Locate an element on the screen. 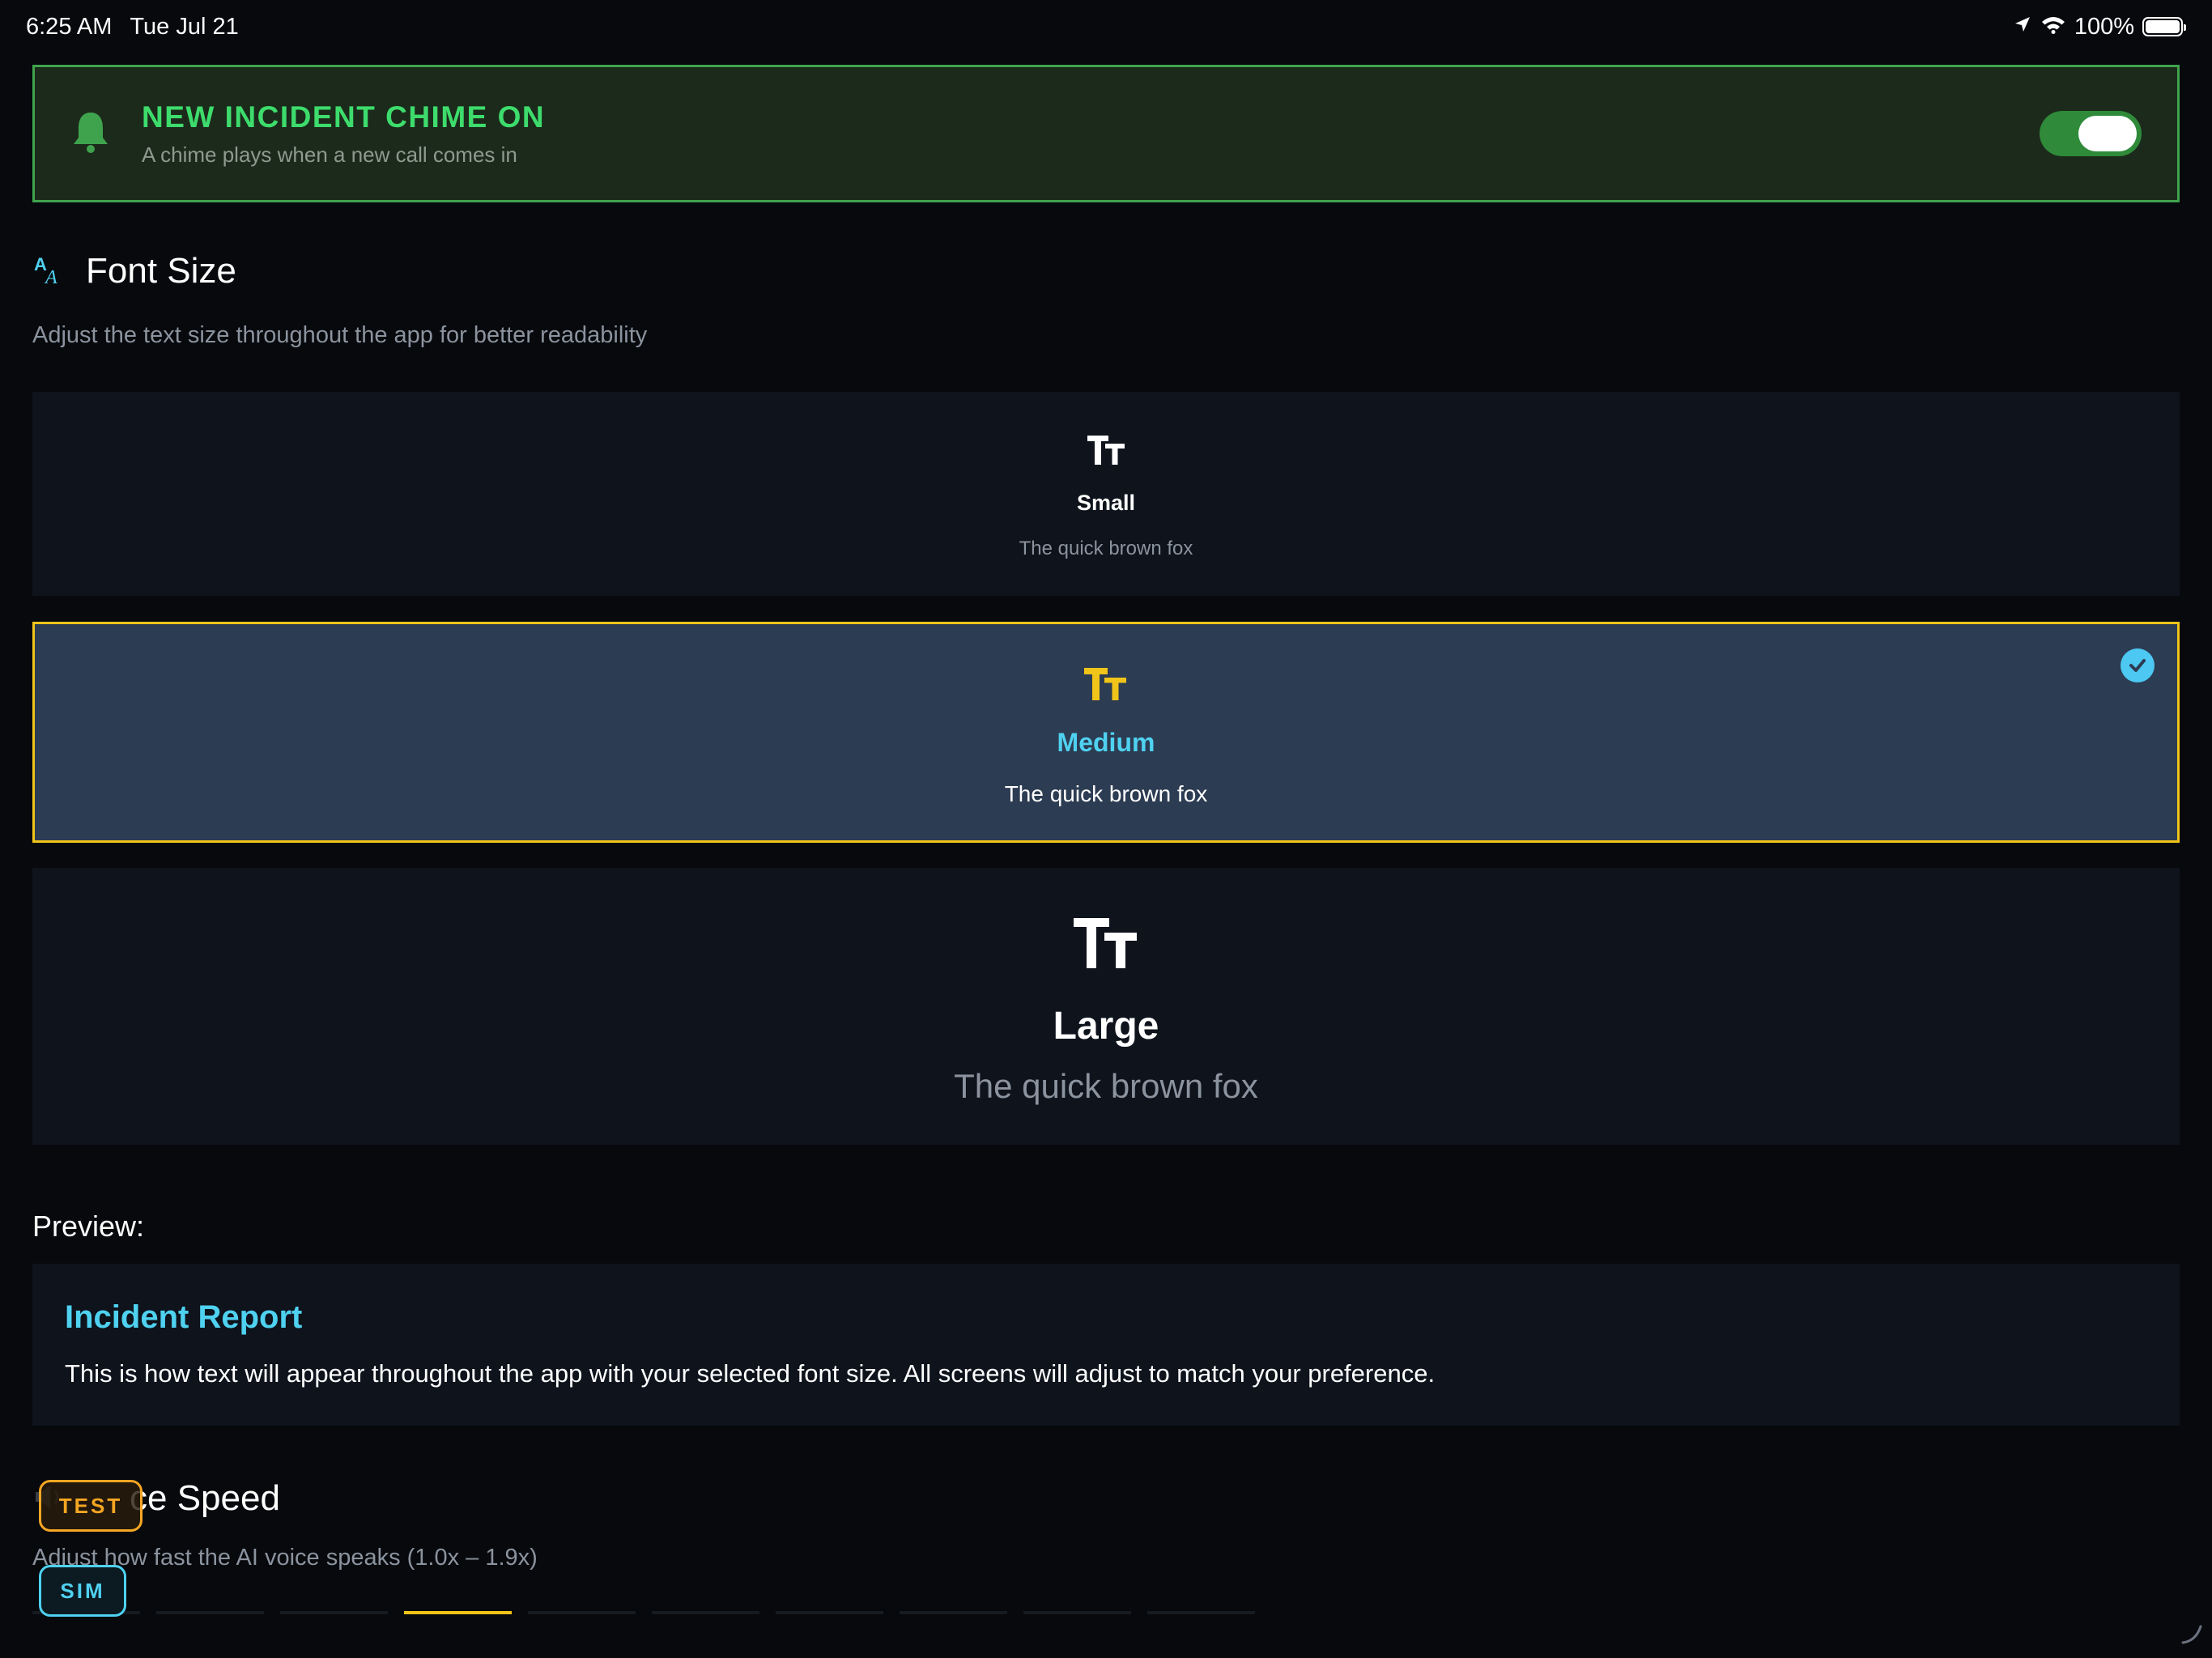 Image resolution: width=2212 pixels, height=1658 pixels. battery-icon is located at coordinates (2164, 26).